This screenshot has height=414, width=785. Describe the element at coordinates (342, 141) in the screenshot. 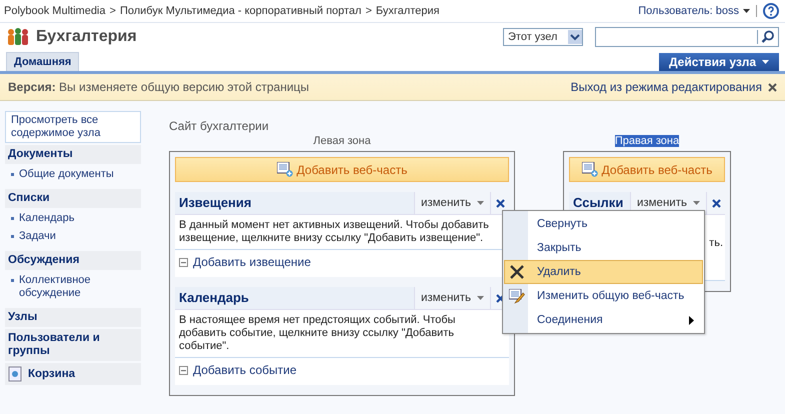

I see `zone-label: Левая зона` at that location.